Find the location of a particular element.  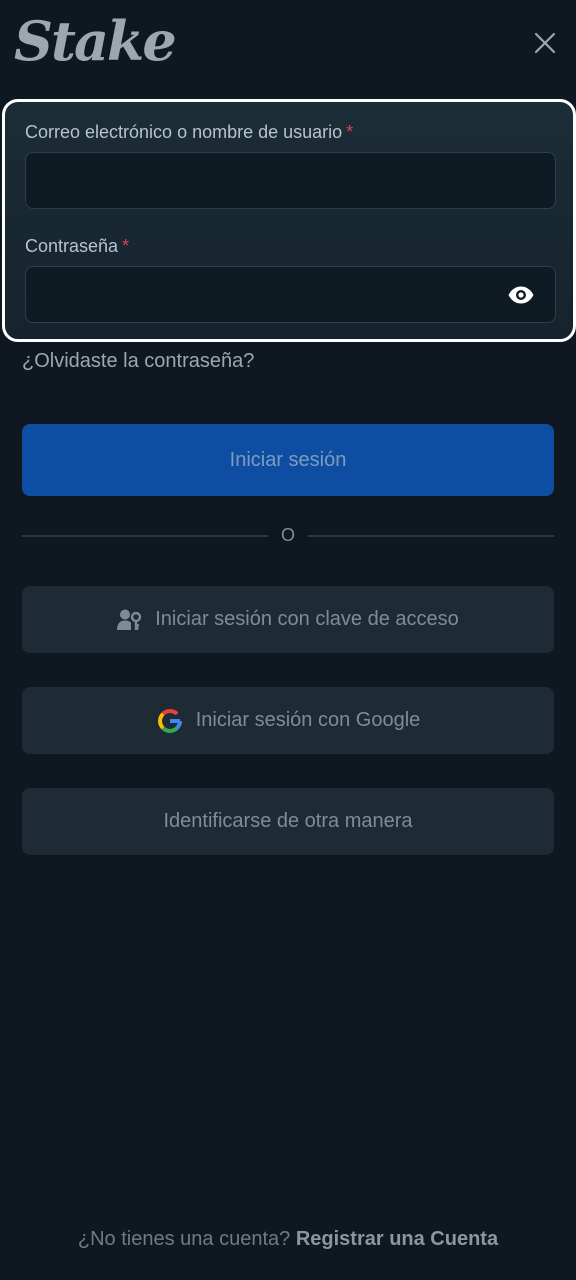

other-login-button: Identificarse de otra manera is located at coordinates (288, 821).